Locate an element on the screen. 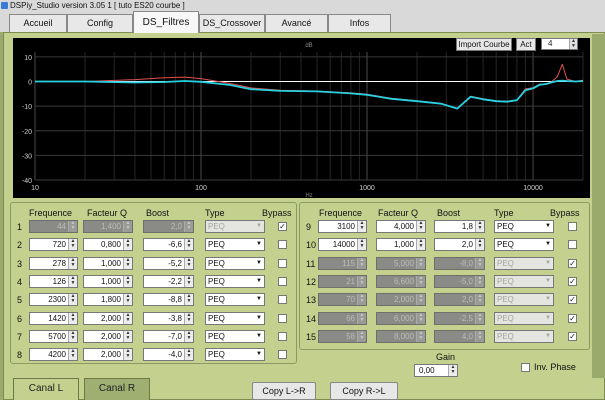  boost-spinner: -5,0 ▲ ▼ is located at coordinates (459, 281).